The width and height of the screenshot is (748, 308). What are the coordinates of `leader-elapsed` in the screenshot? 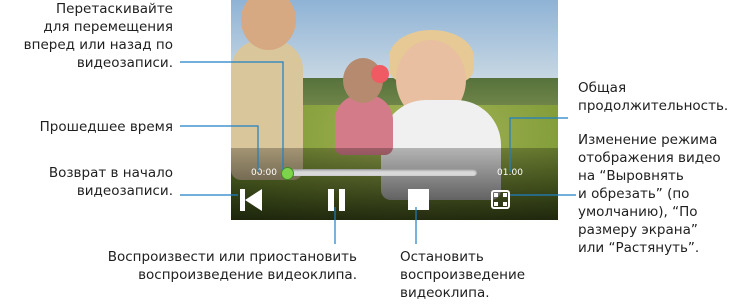 It's located at (219, 148).